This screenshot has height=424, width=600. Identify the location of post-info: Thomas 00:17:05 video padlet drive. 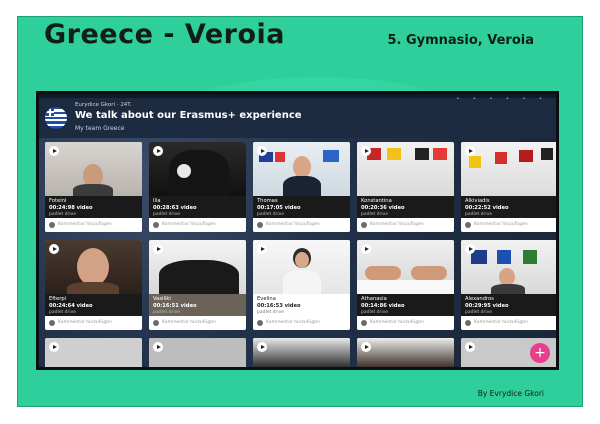
(301, 207).